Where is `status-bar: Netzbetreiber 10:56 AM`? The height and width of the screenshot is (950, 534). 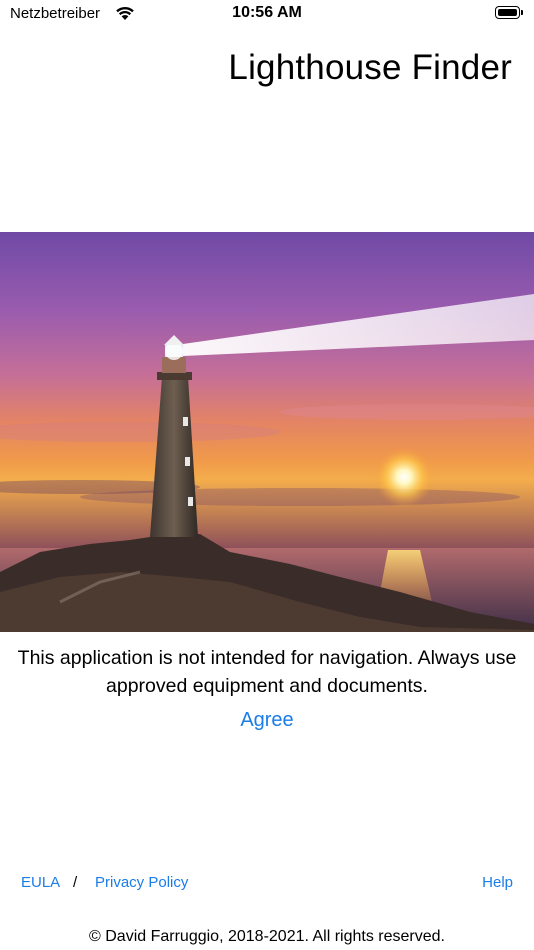
status-bar: Netzbetreiber 10:56 AM is located at coordinates (267, 15).